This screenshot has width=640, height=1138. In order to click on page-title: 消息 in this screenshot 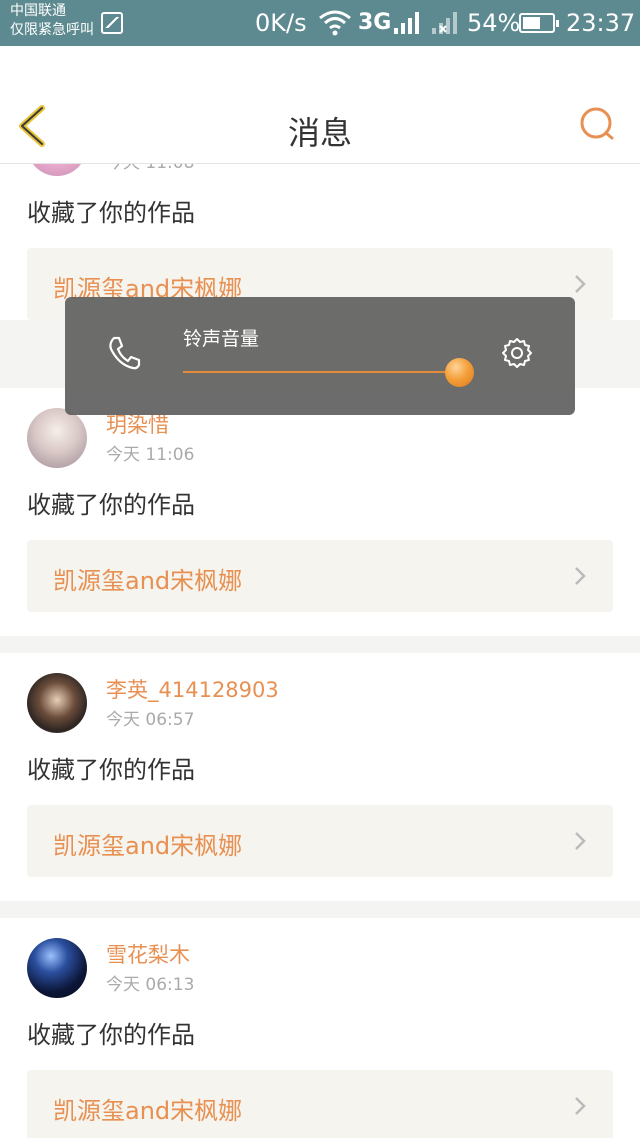, I will do `click(319, 133)`.